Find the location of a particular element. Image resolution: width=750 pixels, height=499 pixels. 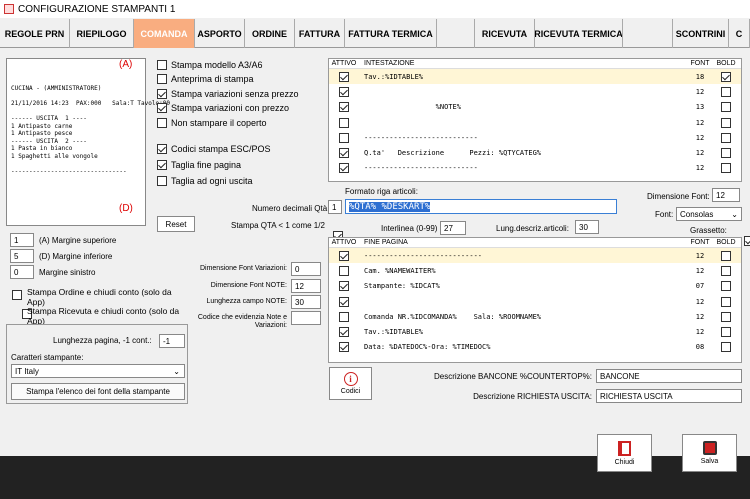

table-row: ---------------------------- 12 is located at coordinates (535, 256).